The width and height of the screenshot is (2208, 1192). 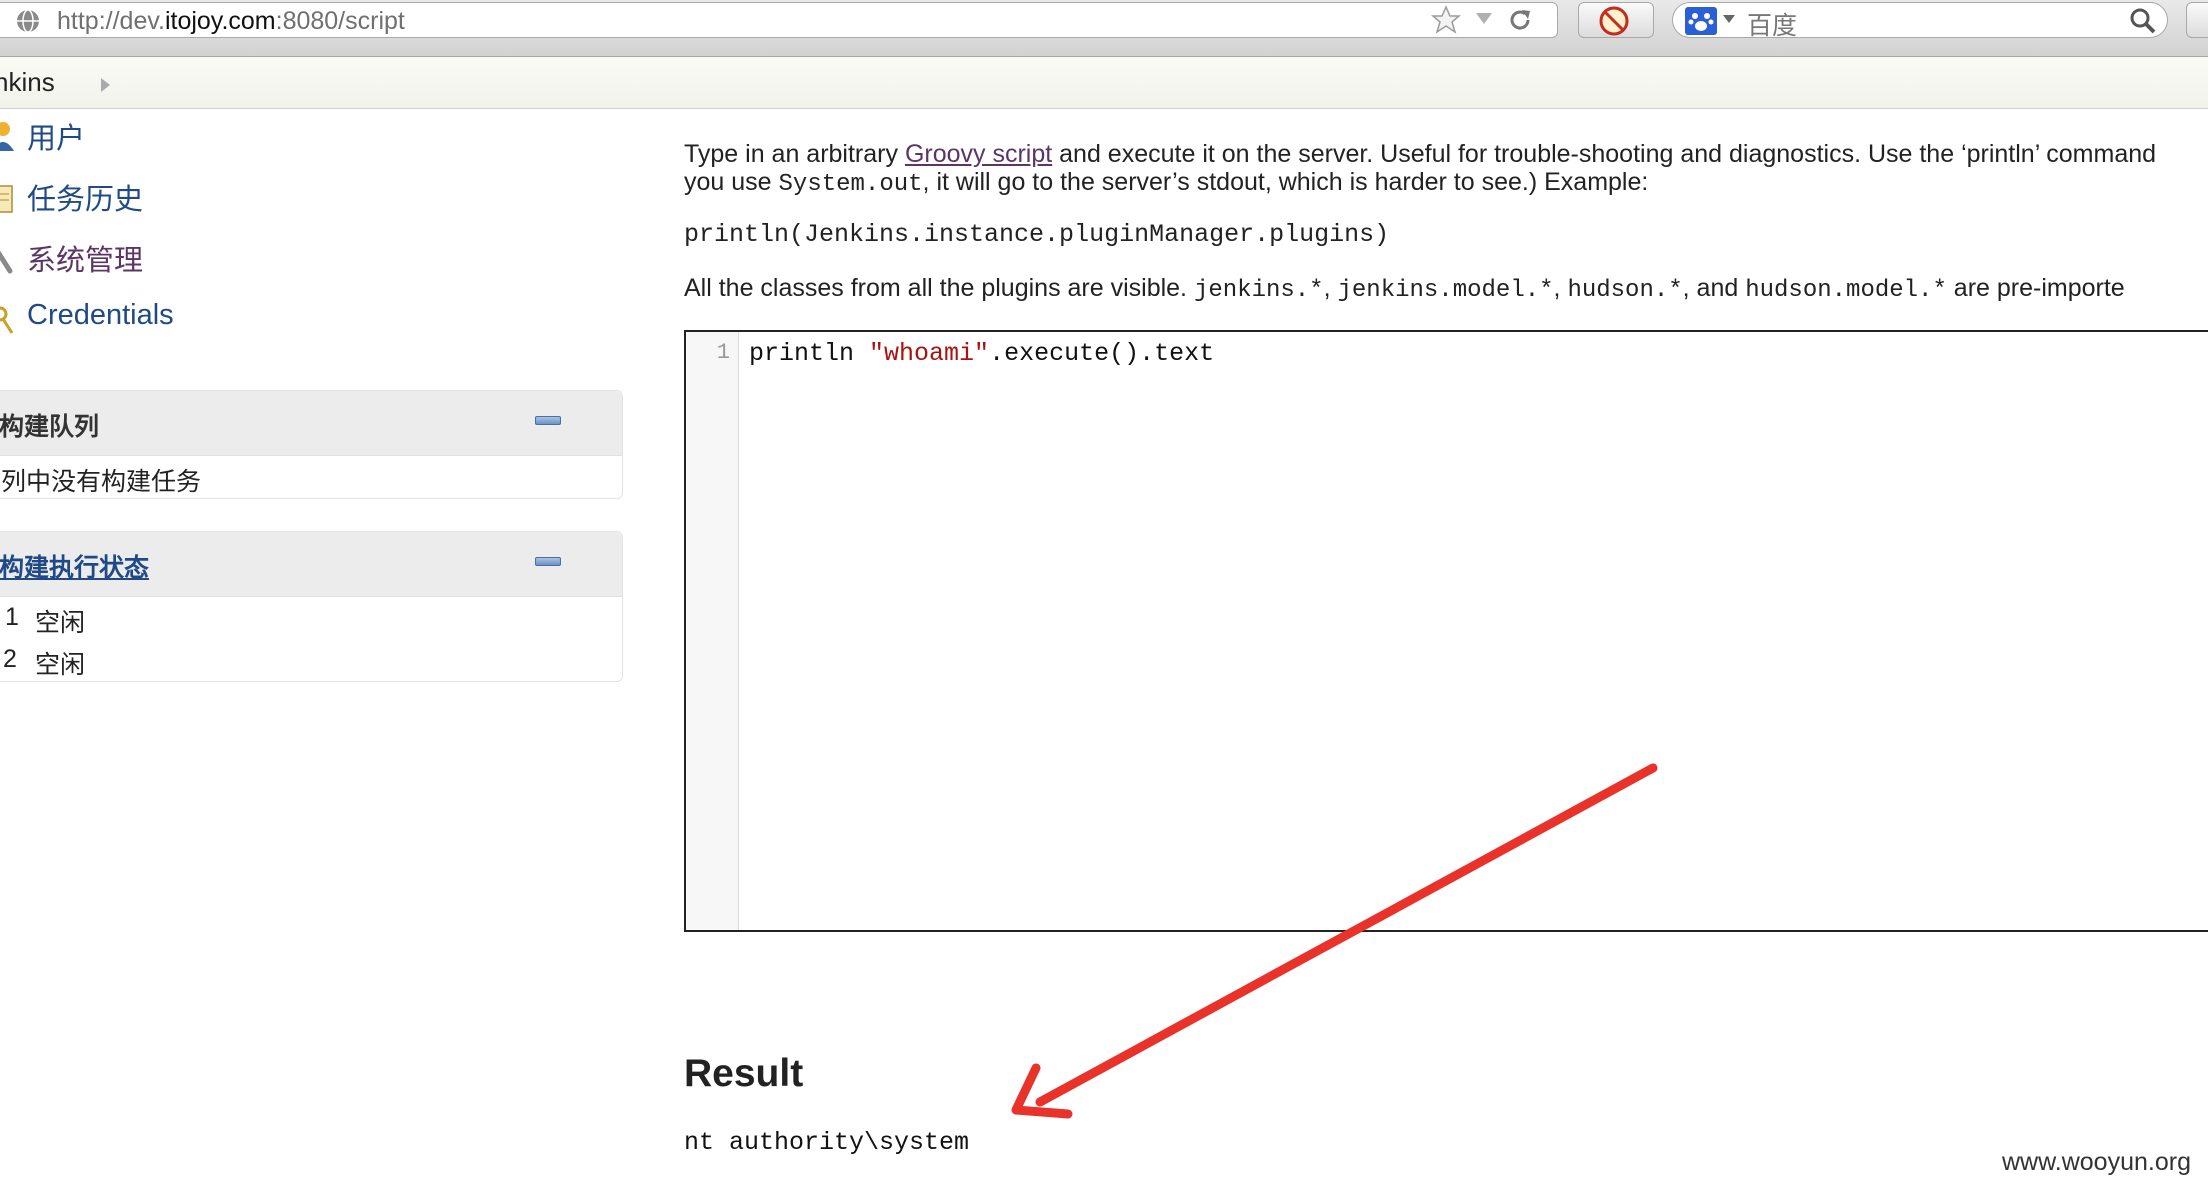 I want to click on url-text: http://dev.itojoy.com:8080/script, so click(x=231, y=21).